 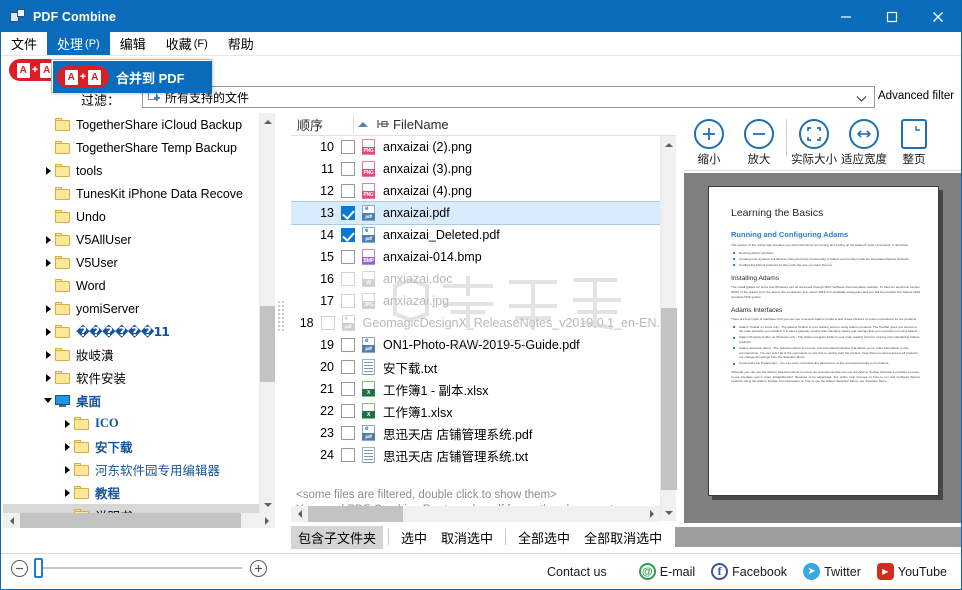 I want to click on file-list-row: 14 e pdf anxaizai_Deleted.pdf, so click(x=475, y=235).